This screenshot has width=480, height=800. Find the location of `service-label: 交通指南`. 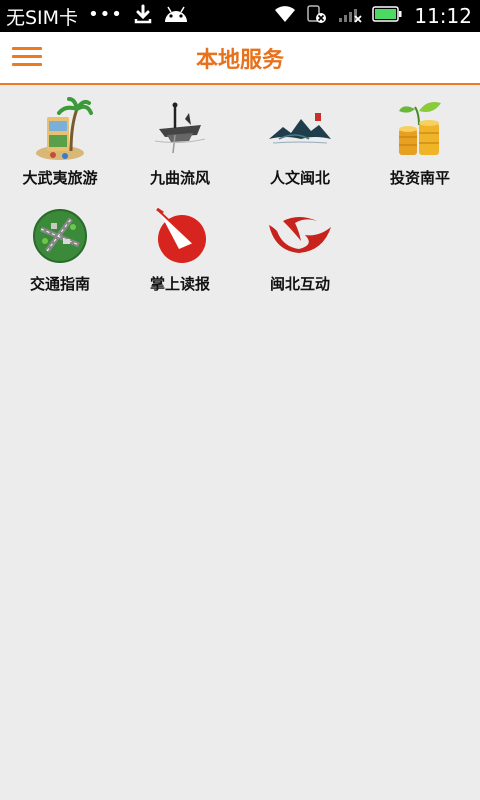

service-label: 交通指南 is located at coordinates (59, 284).